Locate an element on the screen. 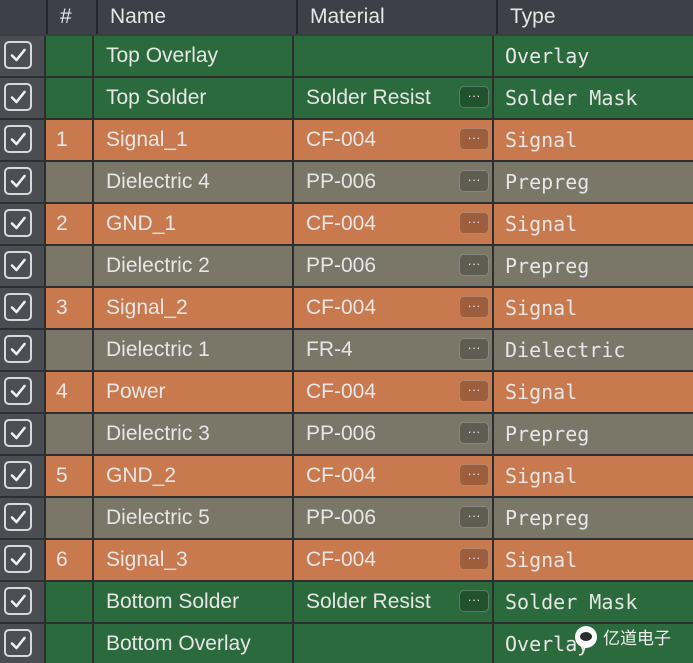  table-row: Dielectric 3 PP-006 ··· Prepreg is located at coordinates (346, 435).